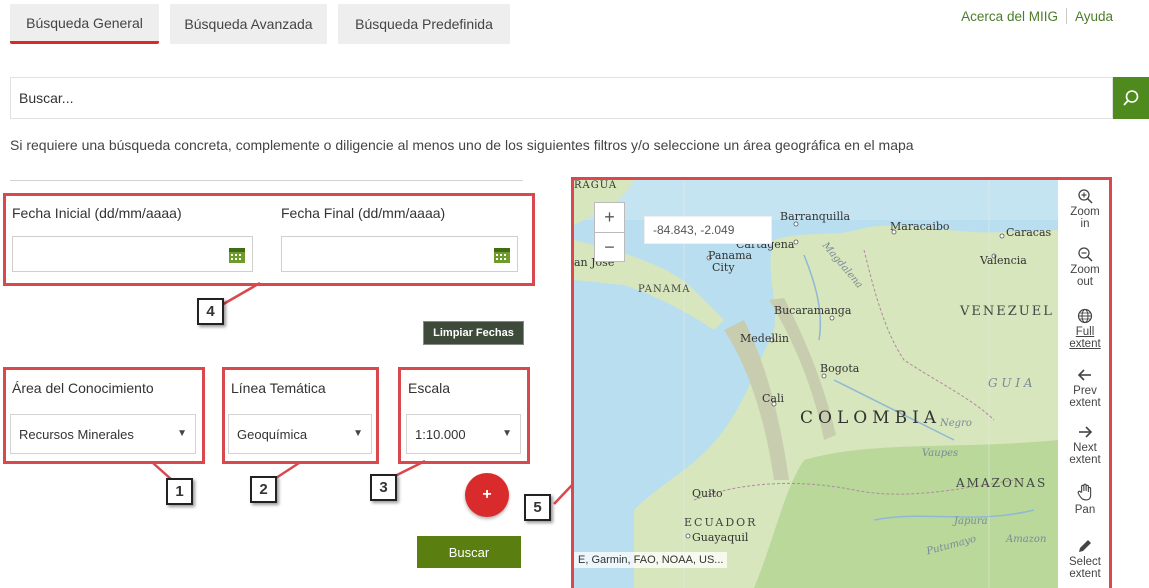  I want to click on callout-2: 2, so click(263, 489).